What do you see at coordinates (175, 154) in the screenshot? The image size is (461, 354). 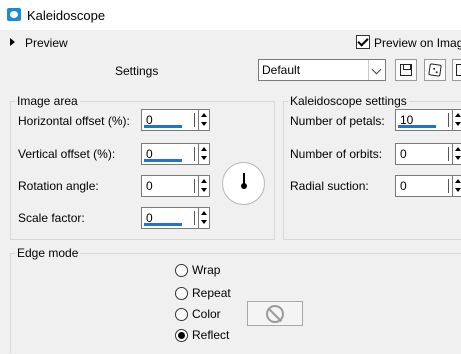 I see `vertical-offset-stepper: 0` at bounding box center [175, 154].